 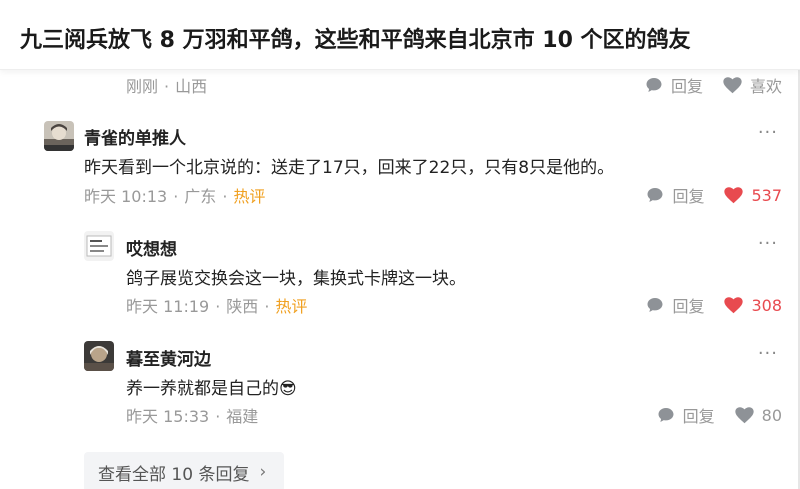 I want to click on article-title: 九三阅兵放飞 8 万羽和平鸽，这些和平鸽来自北京市 10 个区的鸽友, so click(x=355, y=40).